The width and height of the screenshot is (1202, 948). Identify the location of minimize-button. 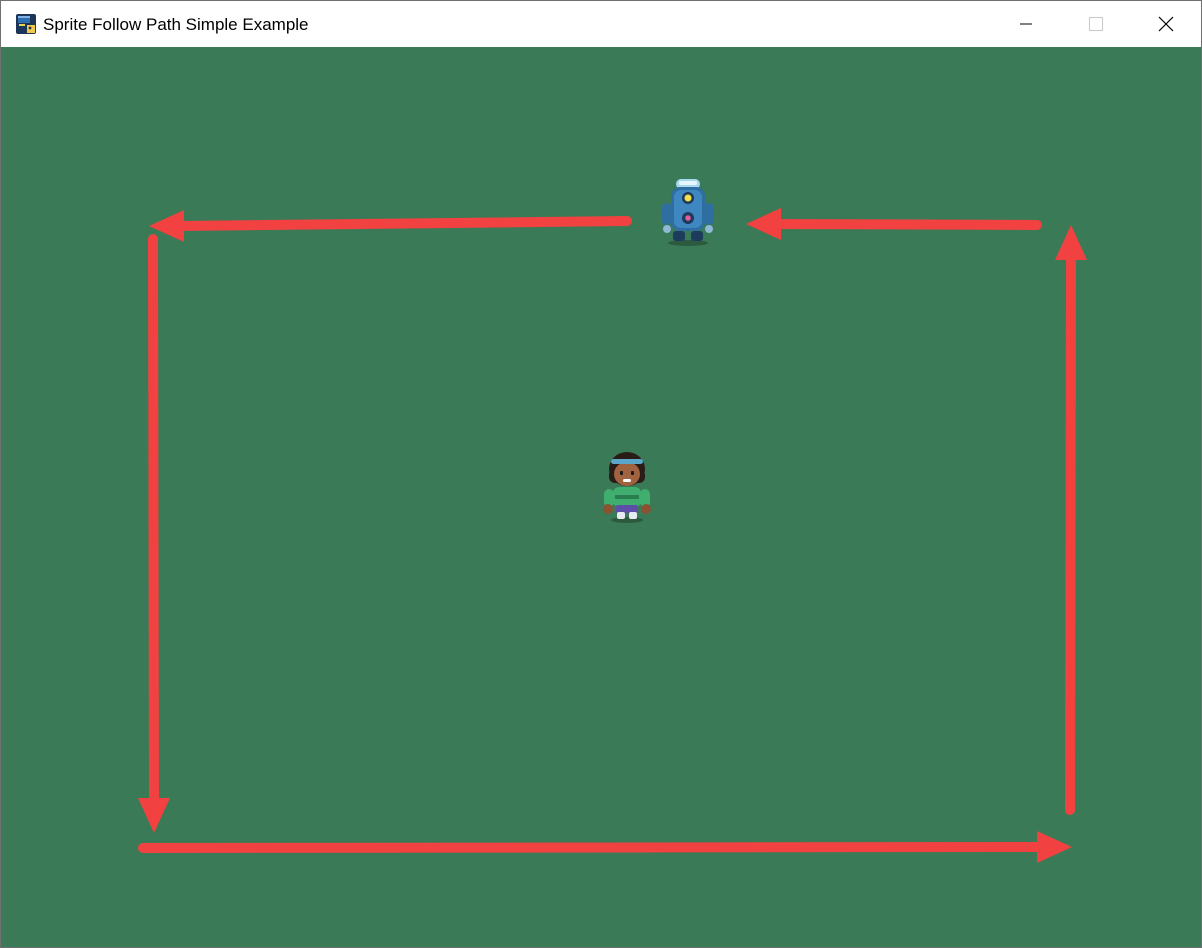
(1026, 24).